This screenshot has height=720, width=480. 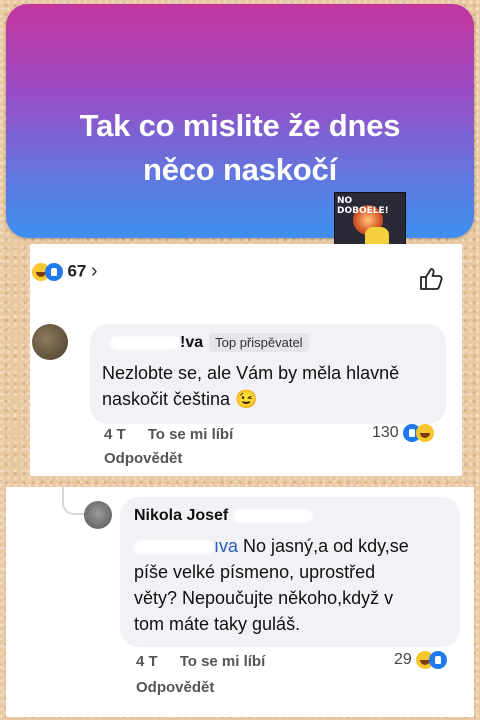 I want to click on post-text-line2: něco naskočí, so click(x=239, y=169).